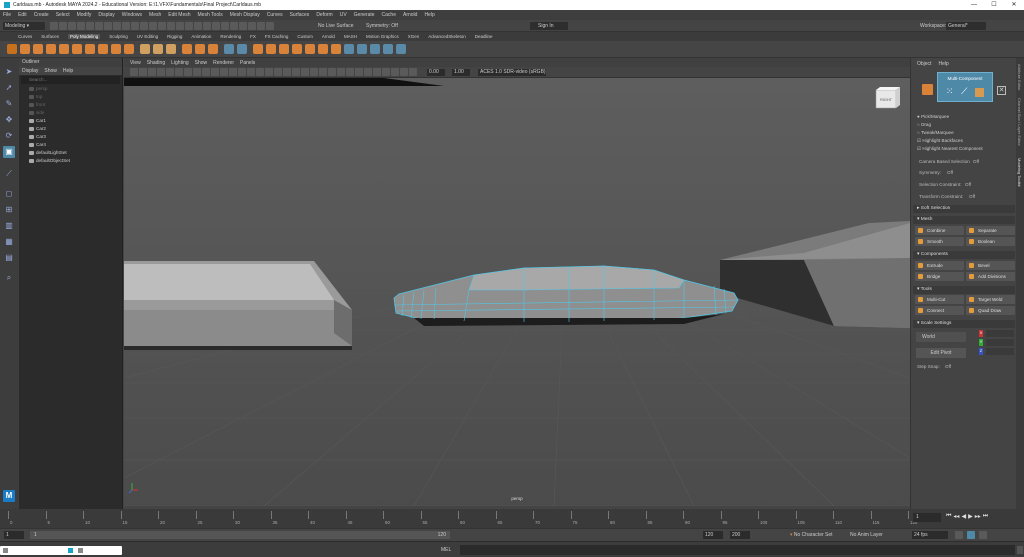 This screenshot has width=1024, height=557. I want to click on shelf-tab-arnold: Arnold, so click(328, 36).